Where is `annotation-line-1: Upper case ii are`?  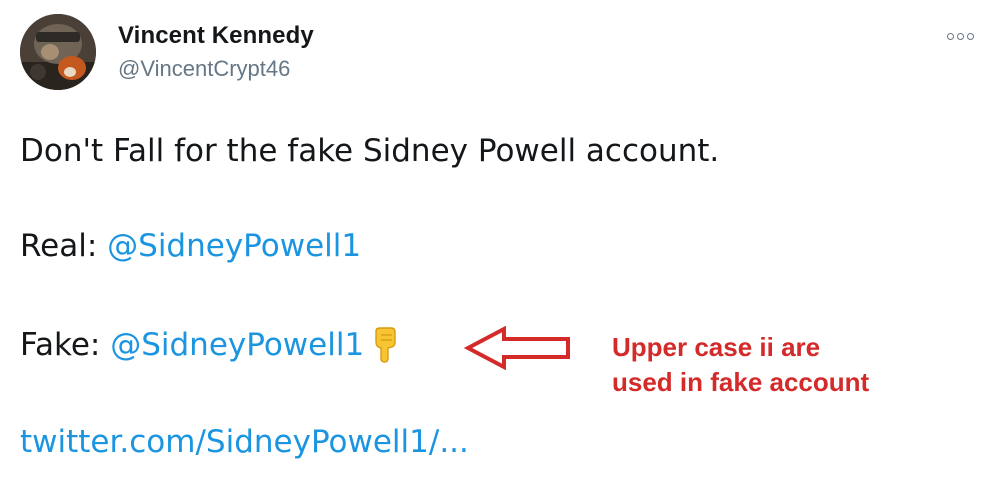 annotation-line-1: Upper case ii are is located at coordinates (716, 347).